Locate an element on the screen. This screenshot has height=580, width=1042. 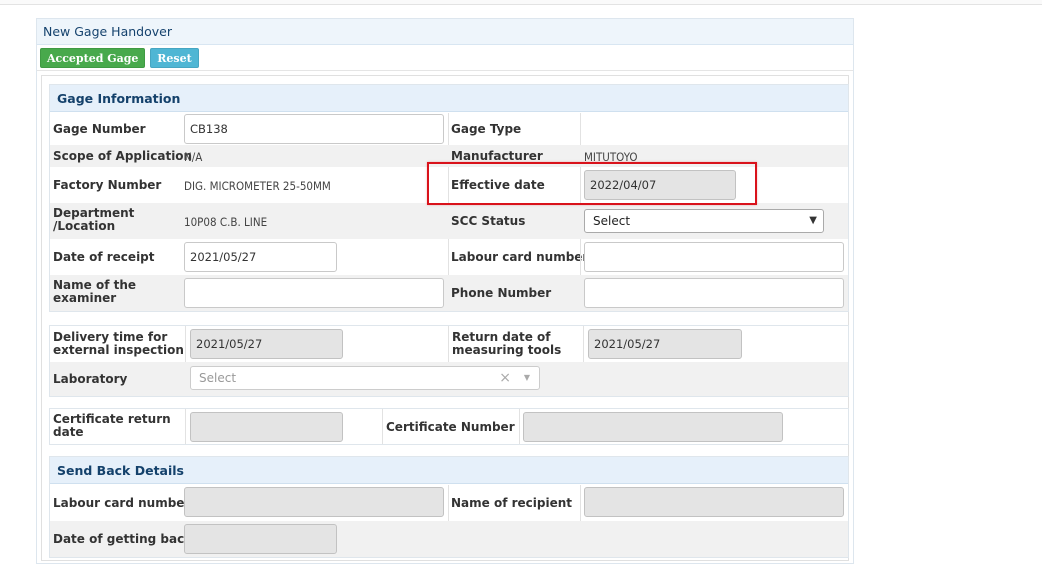
recipient-input is located at coordinates (714, 502).